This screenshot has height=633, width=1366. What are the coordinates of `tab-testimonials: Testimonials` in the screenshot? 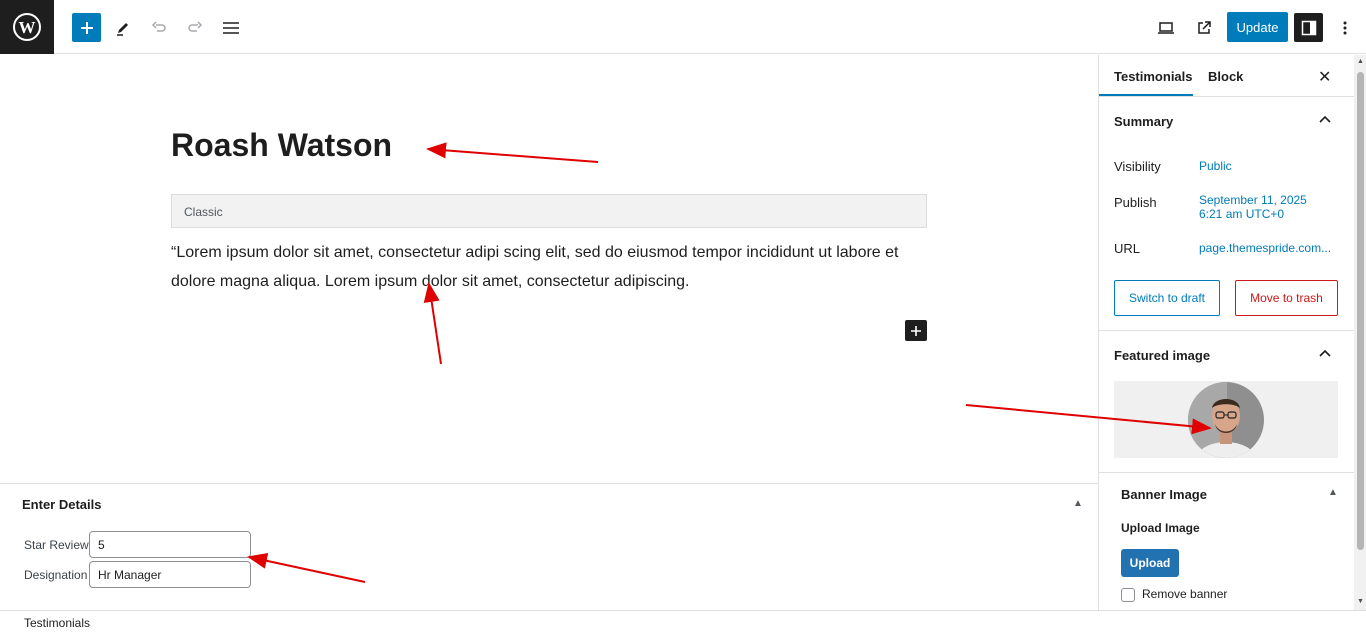 It's located at (1146, 75).